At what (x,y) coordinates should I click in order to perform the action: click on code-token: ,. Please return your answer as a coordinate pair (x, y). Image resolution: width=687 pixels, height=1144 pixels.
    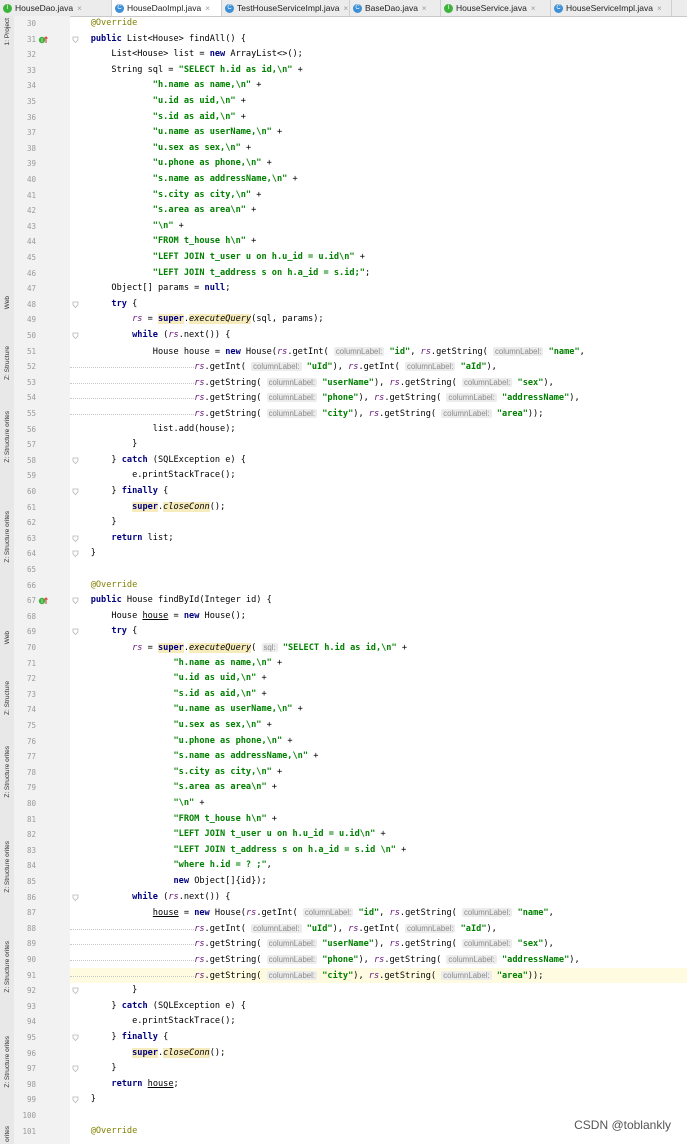
    Looking at the image, I should click on (582, 351).